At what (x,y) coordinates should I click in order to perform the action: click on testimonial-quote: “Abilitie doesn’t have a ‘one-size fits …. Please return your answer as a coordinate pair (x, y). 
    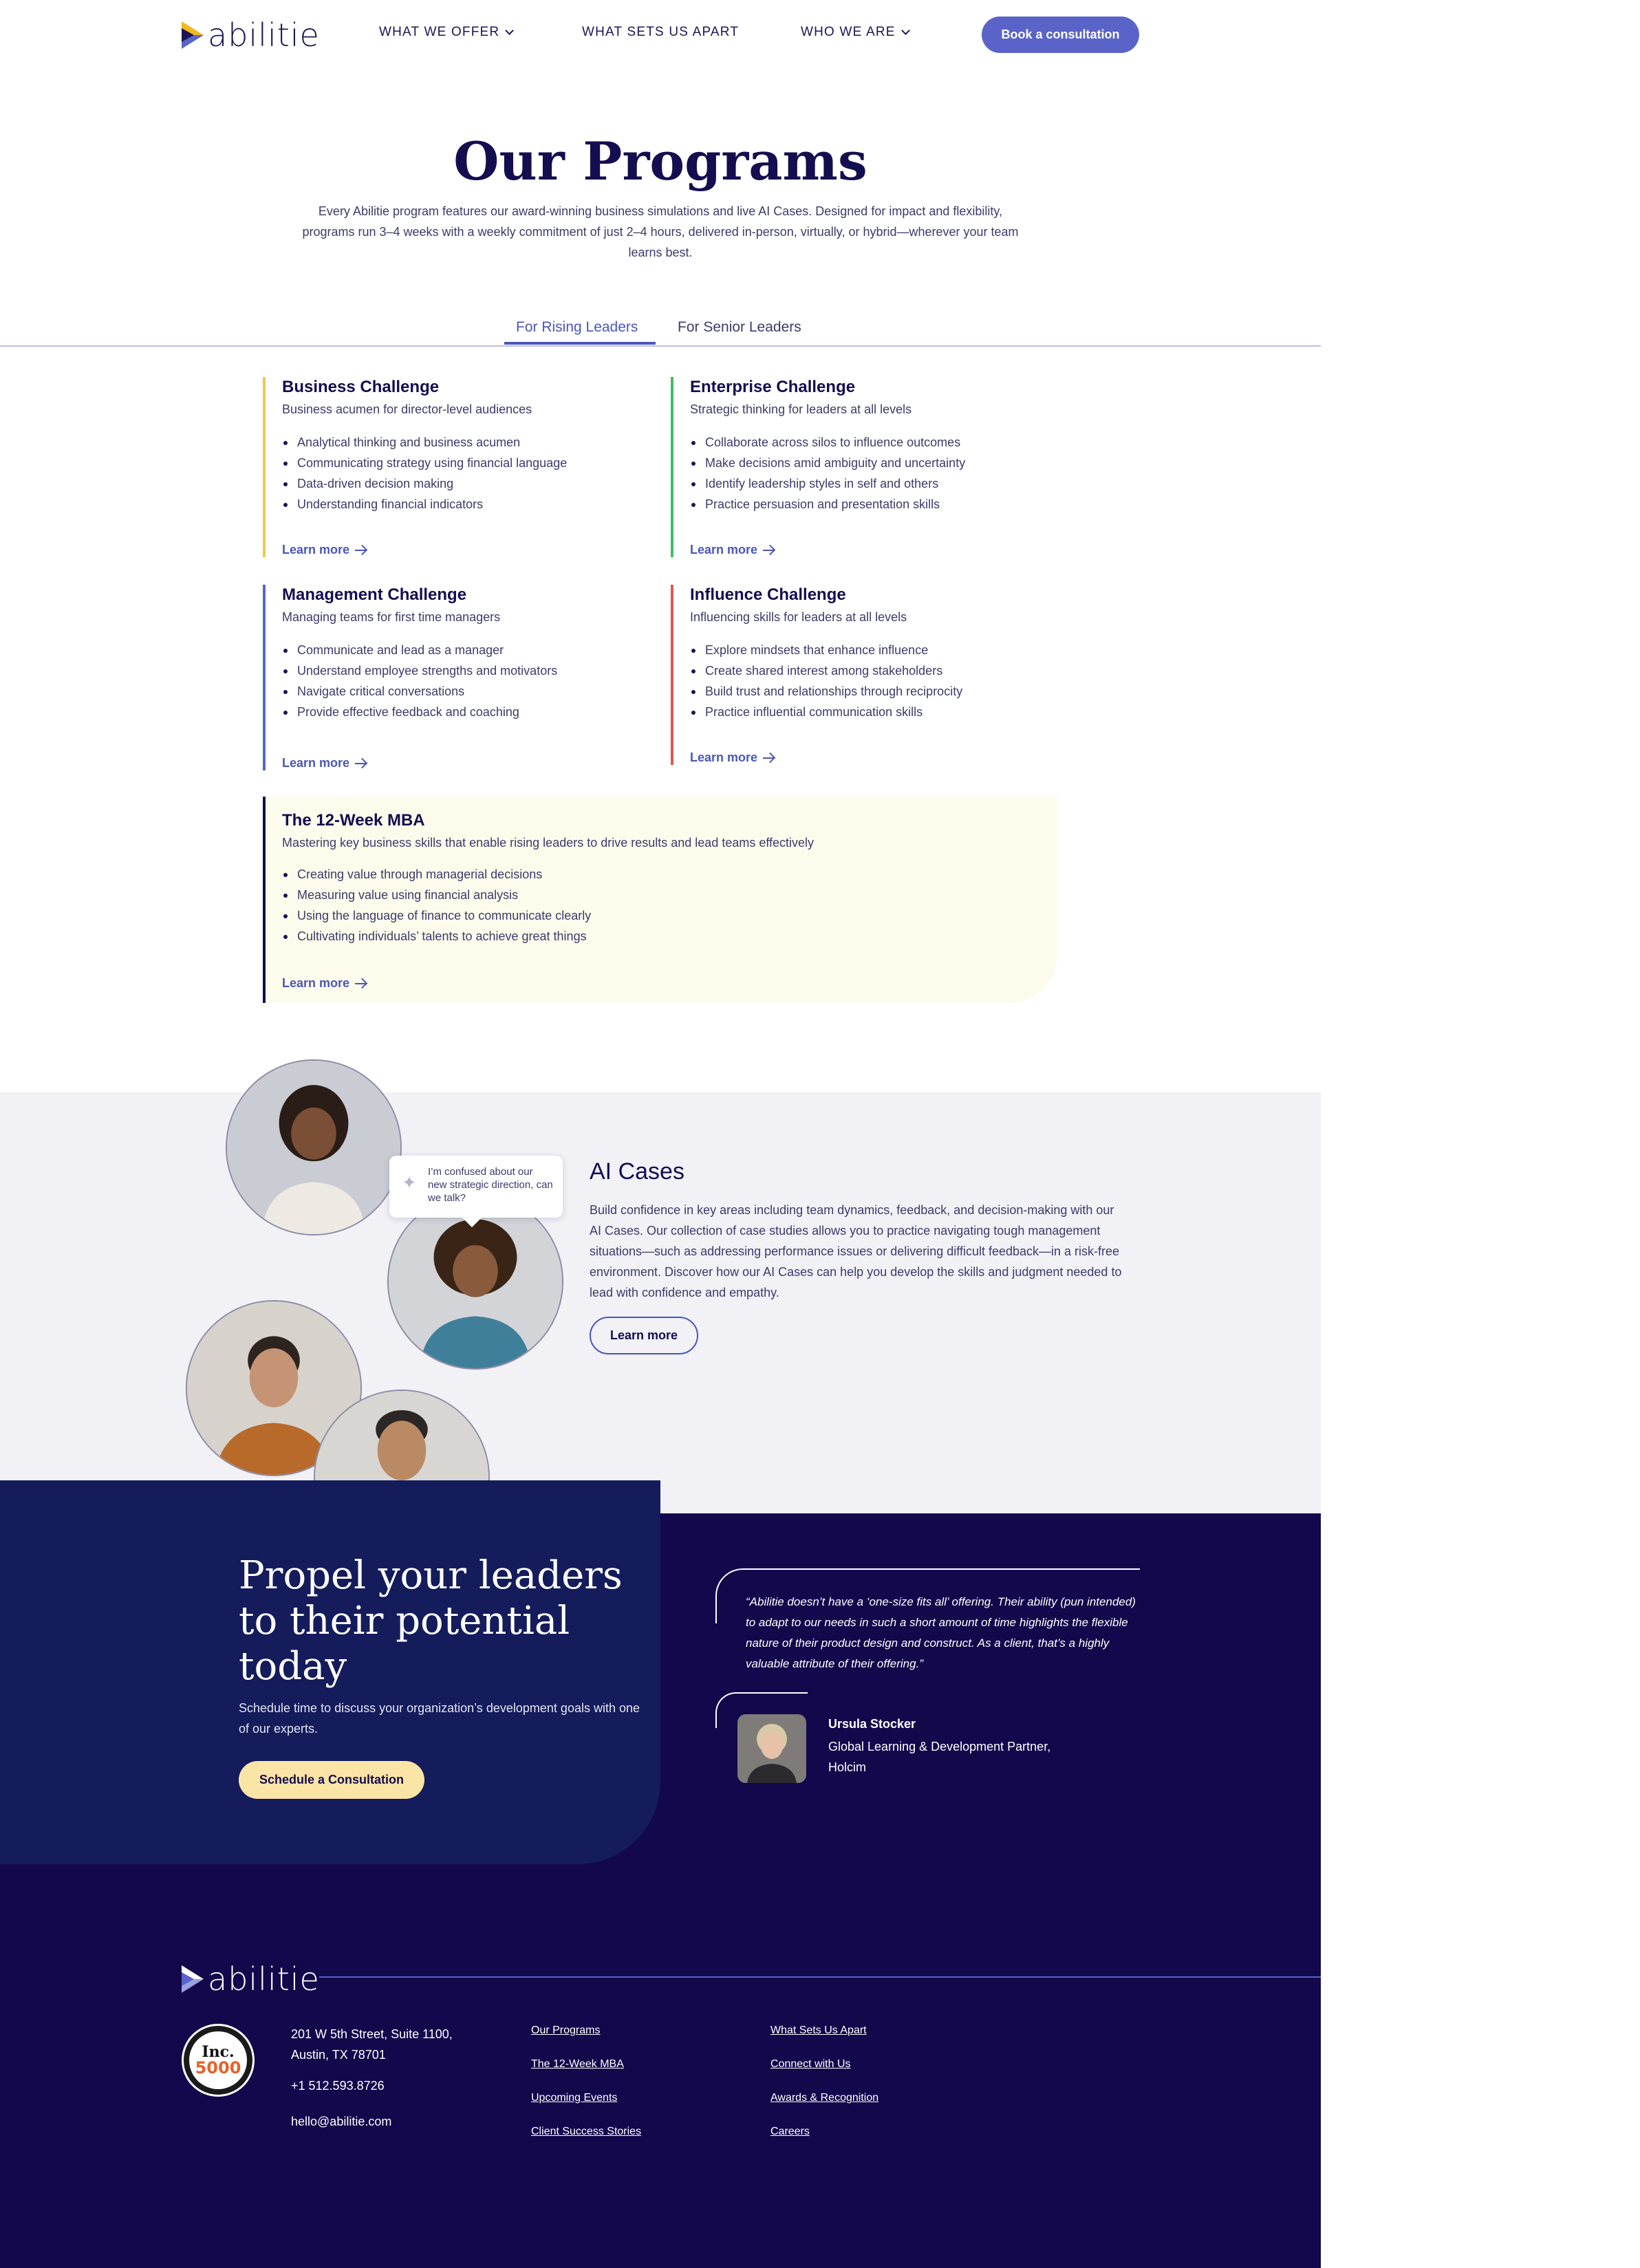
    Looking at the image, I should click on (941, 1632).